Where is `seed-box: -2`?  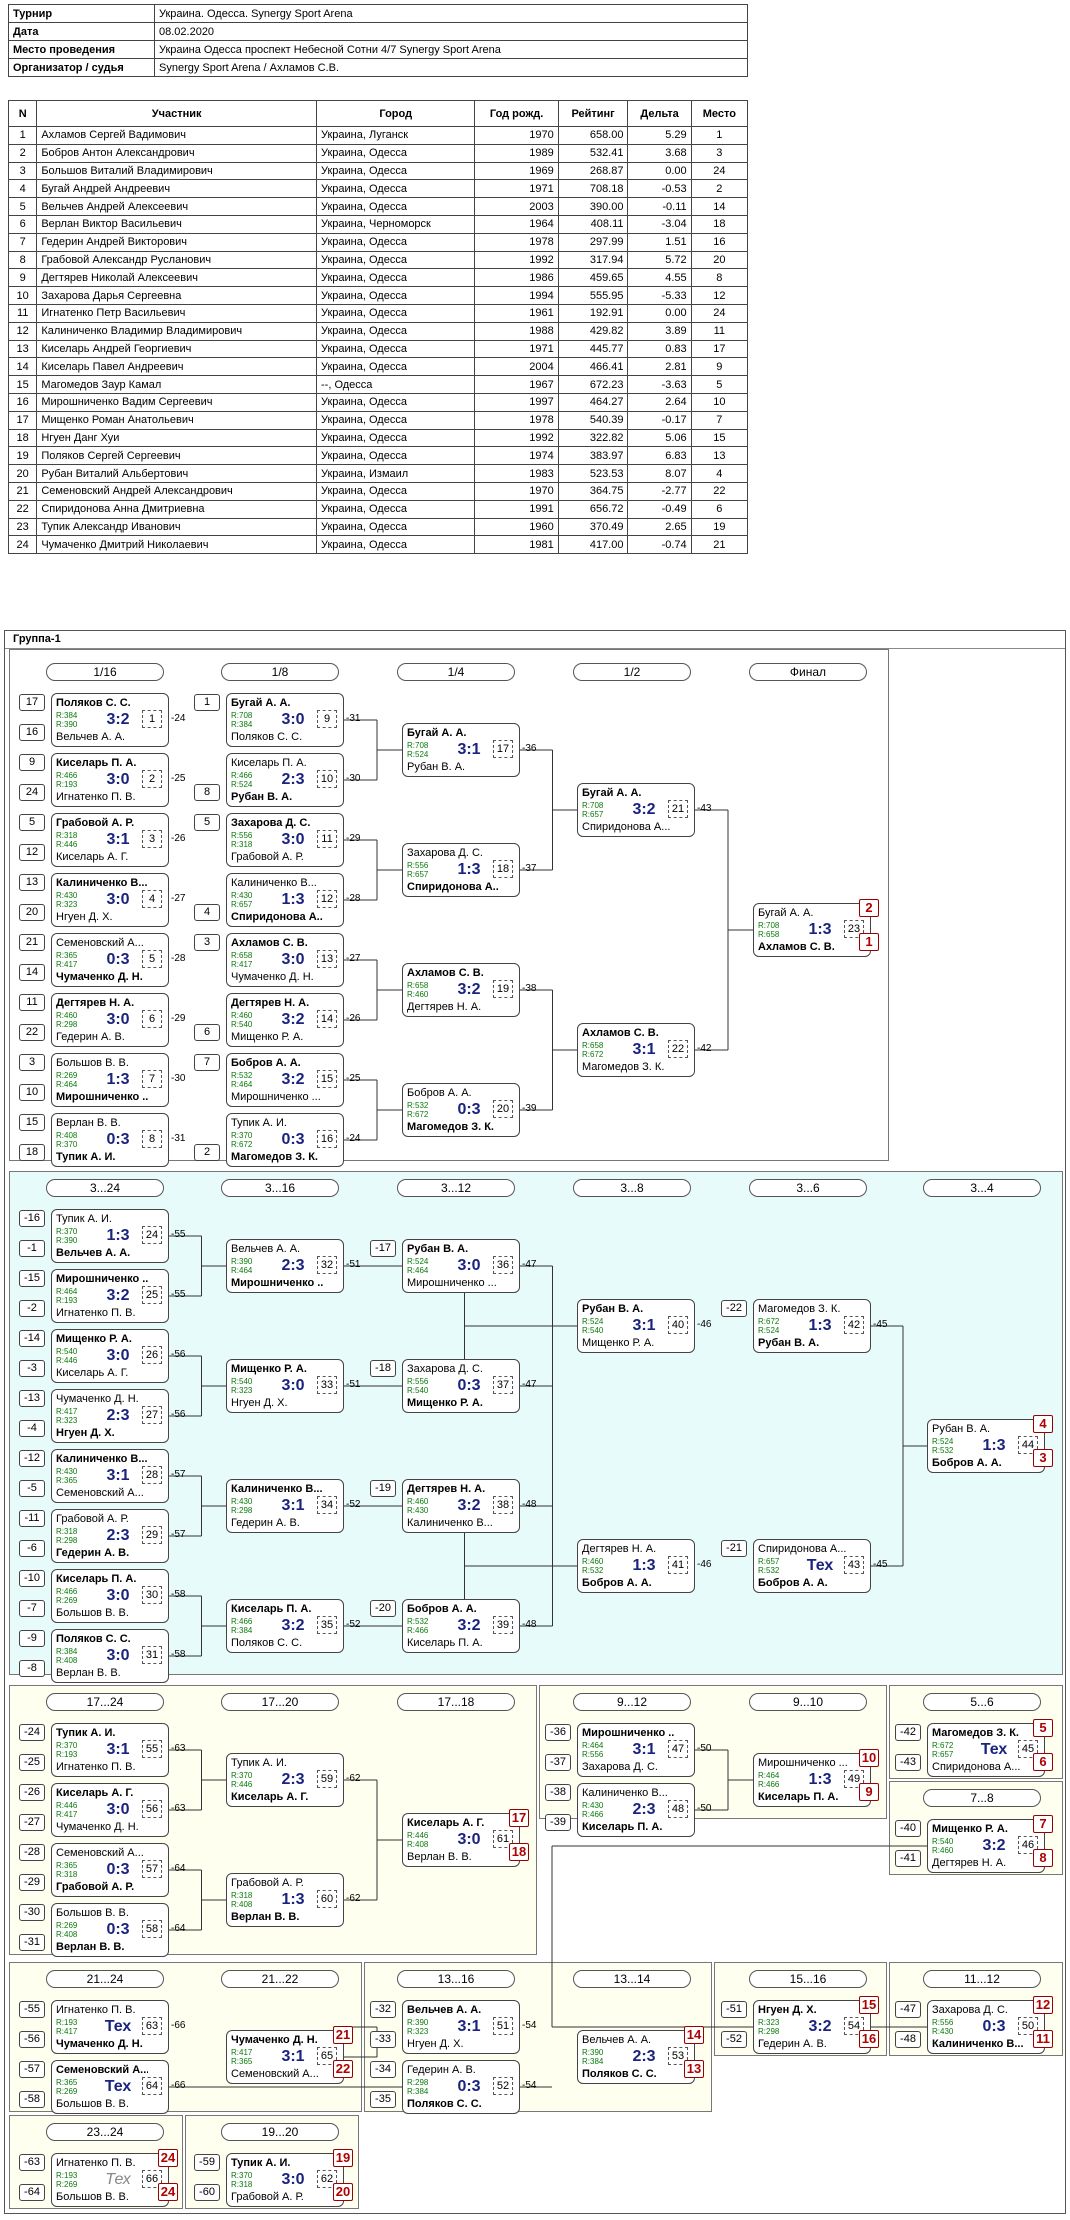
seed-box: -2 is located at coordinates (32, 1308).